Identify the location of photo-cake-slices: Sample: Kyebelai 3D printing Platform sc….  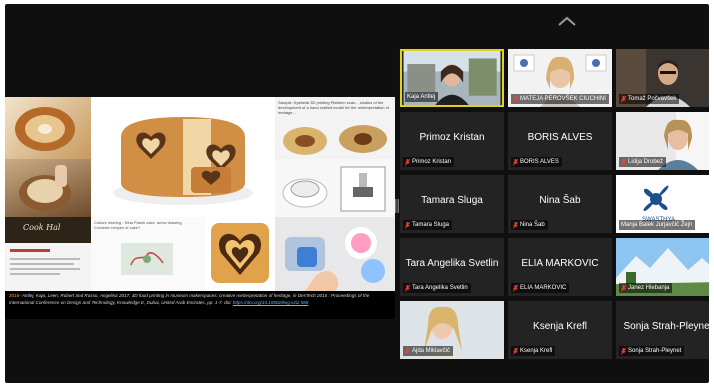
(335, 128).